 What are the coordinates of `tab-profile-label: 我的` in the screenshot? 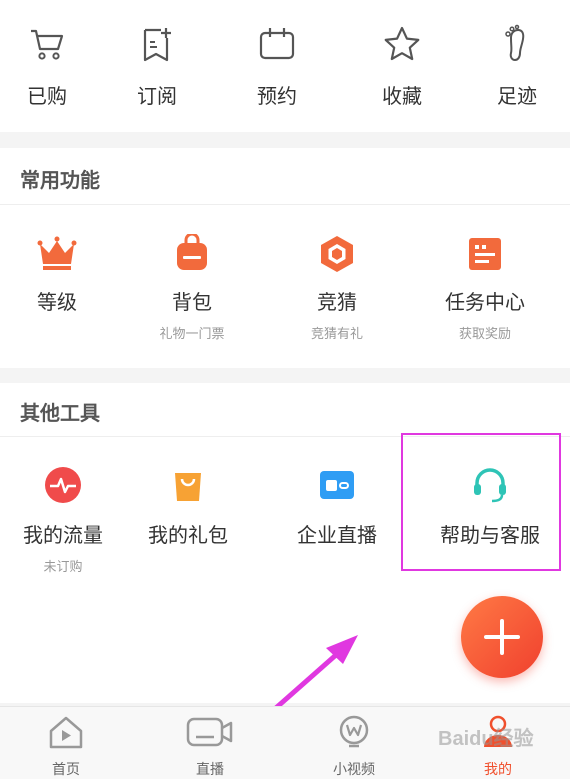 It's located at (498, 770).